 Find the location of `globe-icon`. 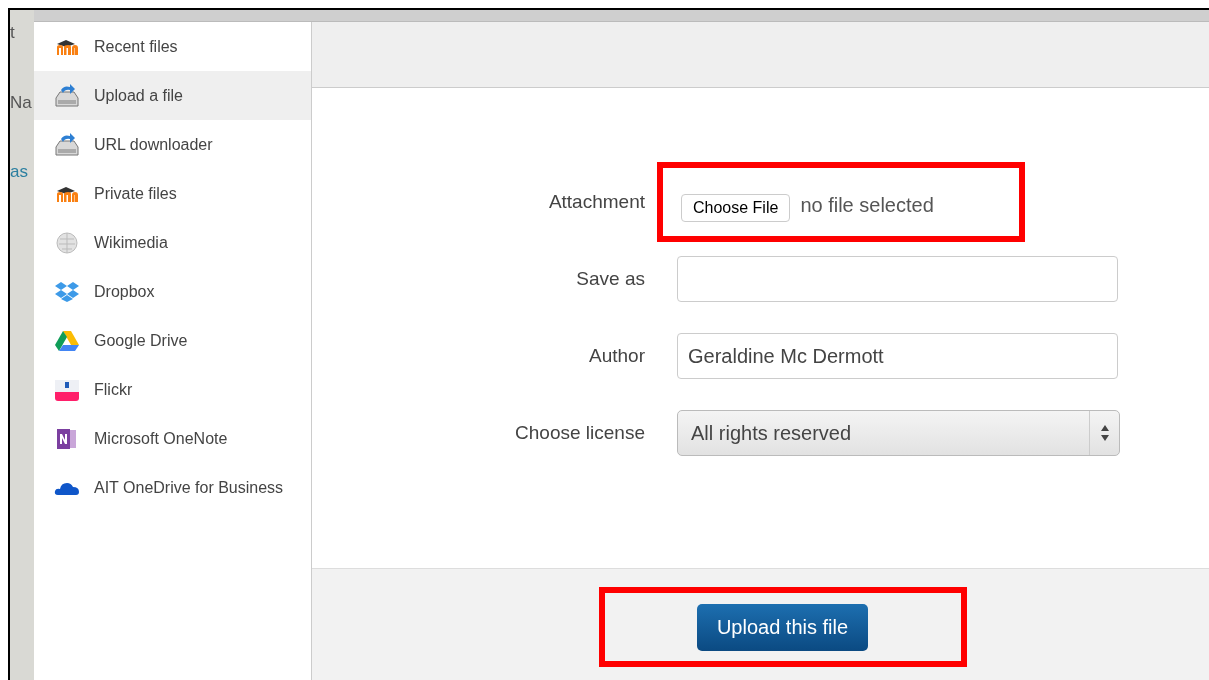

globe-icon is located at coordinates (67, 242).